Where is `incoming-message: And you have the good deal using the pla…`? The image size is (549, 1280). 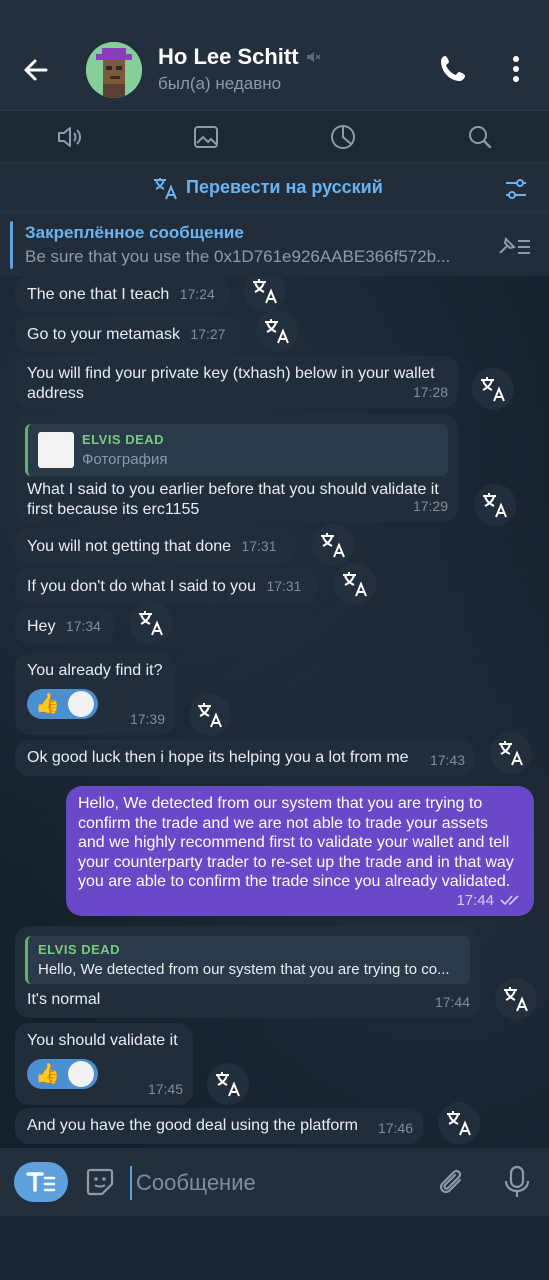 incoming-message: And you have the good deal using the pla… is located at coordinates (219, 1126).